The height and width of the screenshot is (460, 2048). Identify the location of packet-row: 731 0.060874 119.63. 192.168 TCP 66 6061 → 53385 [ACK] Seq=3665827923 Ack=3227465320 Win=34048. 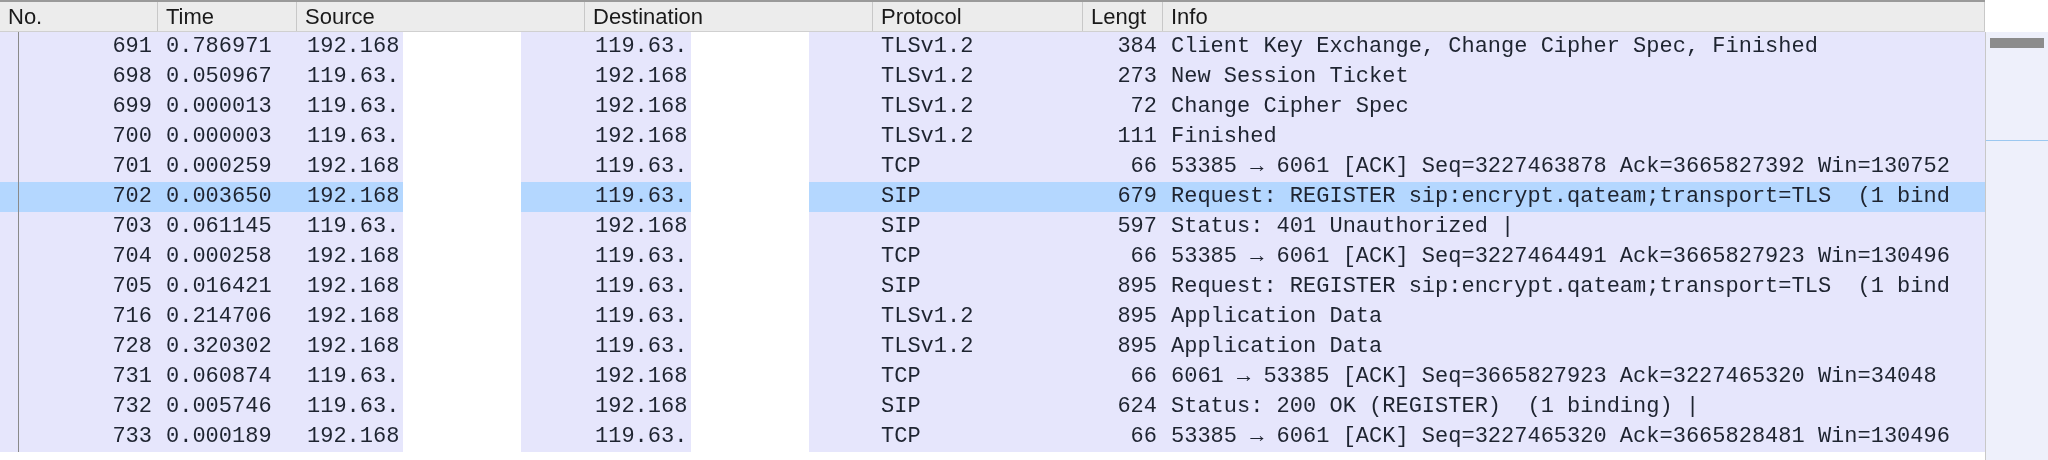
(992, 377).